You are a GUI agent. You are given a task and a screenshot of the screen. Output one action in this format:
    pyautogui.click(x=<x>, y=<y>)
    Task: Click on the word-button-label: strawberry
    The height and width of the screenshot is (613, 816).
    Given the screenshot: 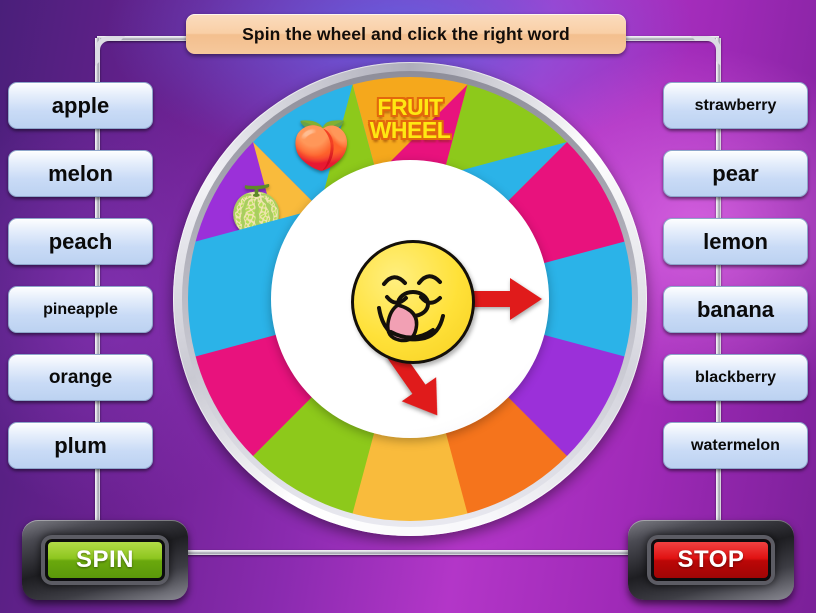 What is the action you would take?
    pyautogui.click(x=735, y=105)
    